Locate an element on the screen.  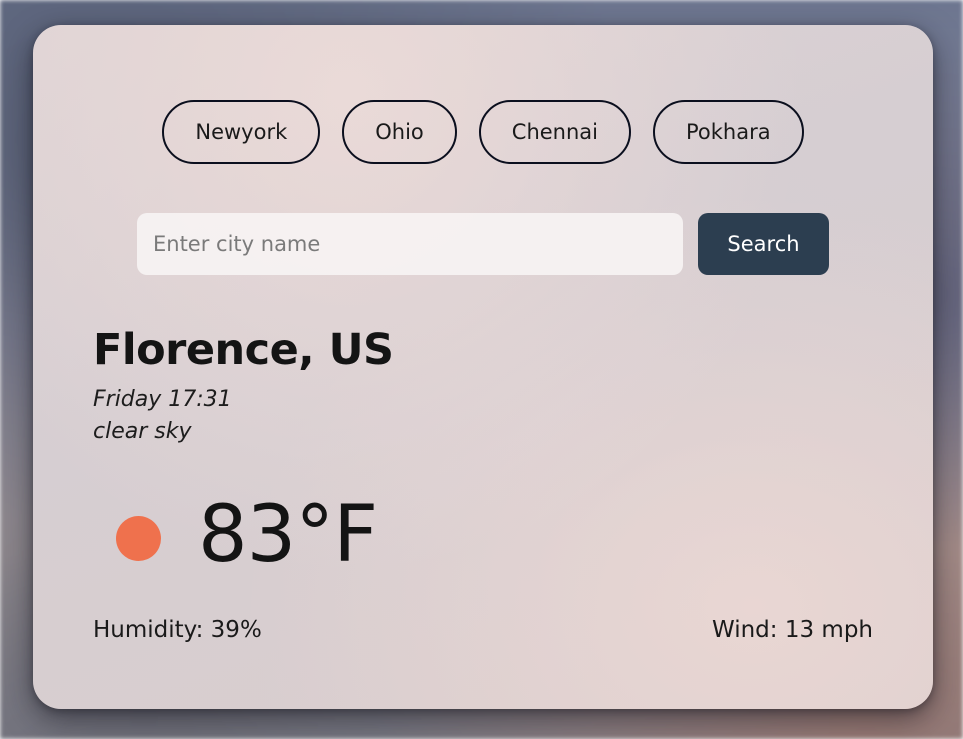
city-chip-newyork: Newyork is located at coordinates (241, 132).